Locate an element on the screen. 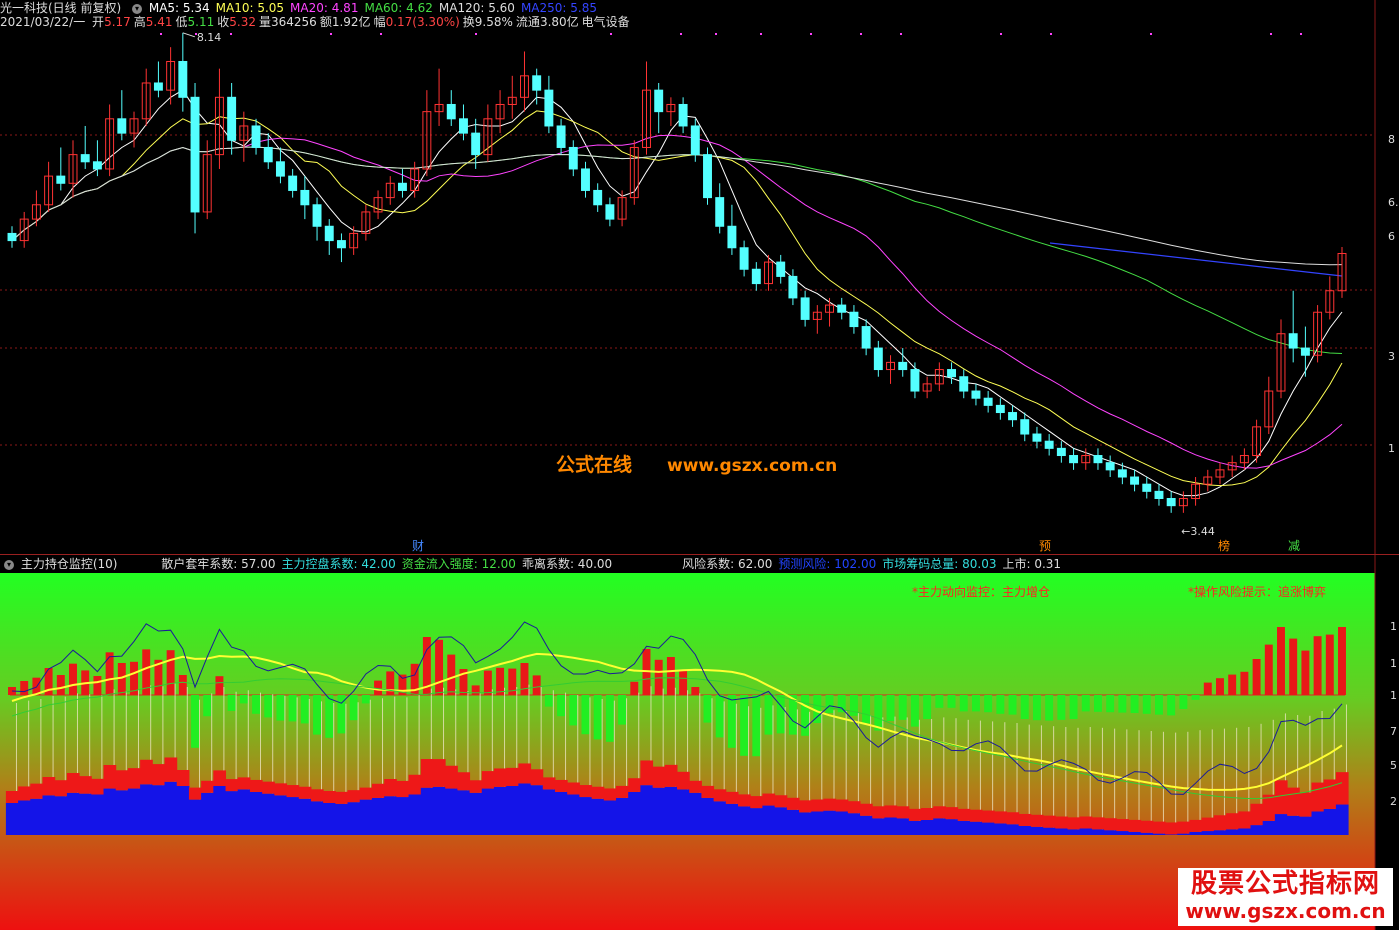 The image size is (1399, 930). watermark-line2: www.gszx.com.cn is located at coordinates (1285, 911).